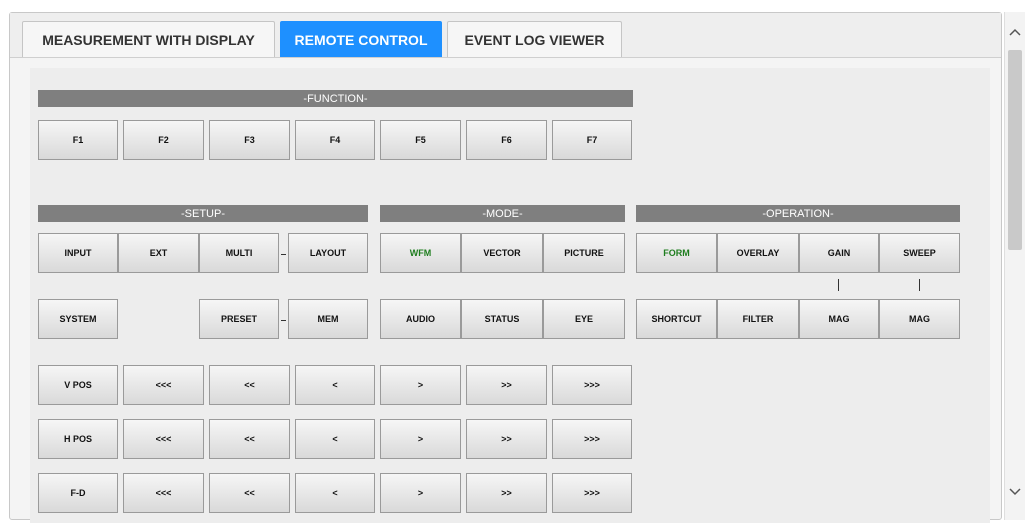 Image resolution: width=1025 pixels, height=523 pixels. Describe the element at coordinates (335, 140) in the screenshot. I see `f4-button: F4` at that location.